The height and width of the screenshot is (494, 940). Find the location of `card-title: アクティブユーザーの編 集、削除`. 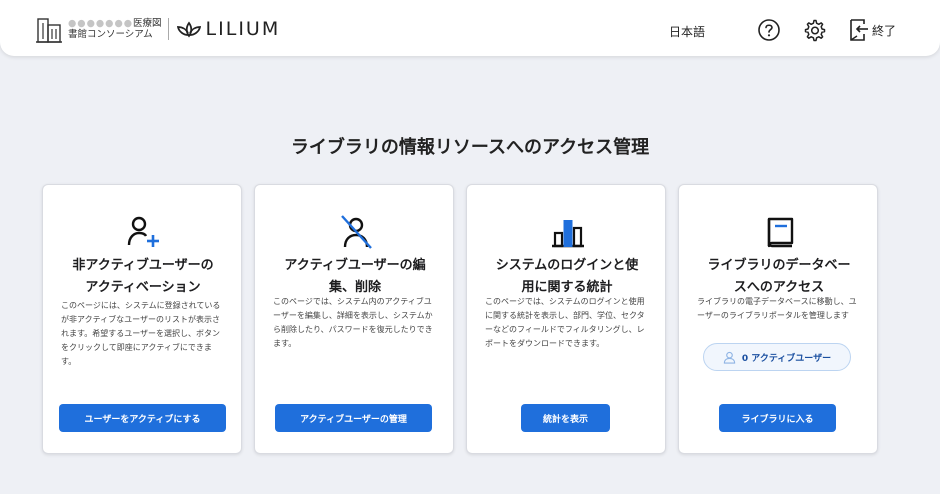

card-title: アクティブユーザーの編 集、削除 is located at coordinates (355, 277).